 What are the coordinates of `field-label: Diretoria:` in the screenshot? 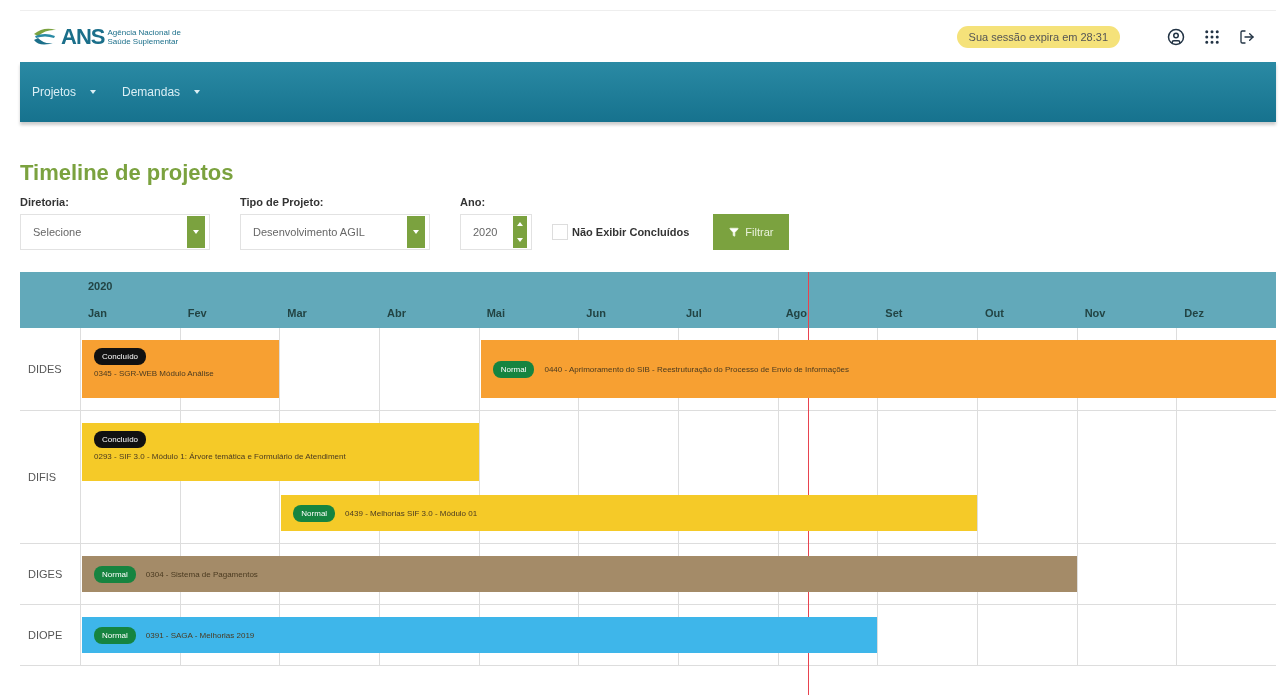 It's located at (45, 202).